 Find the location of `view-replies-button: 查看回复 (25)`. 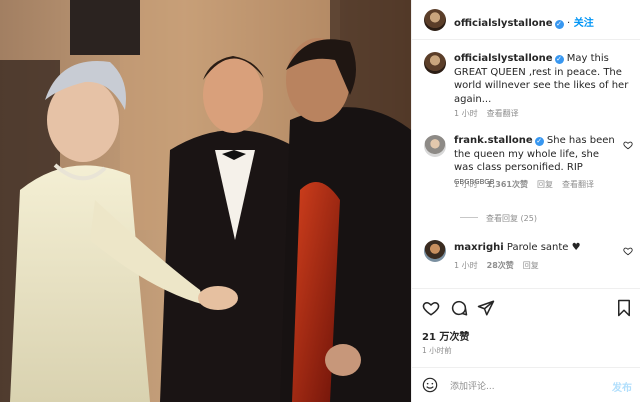

view-replies-button: 查看回复 (25) is located at coordinates (498, 218).